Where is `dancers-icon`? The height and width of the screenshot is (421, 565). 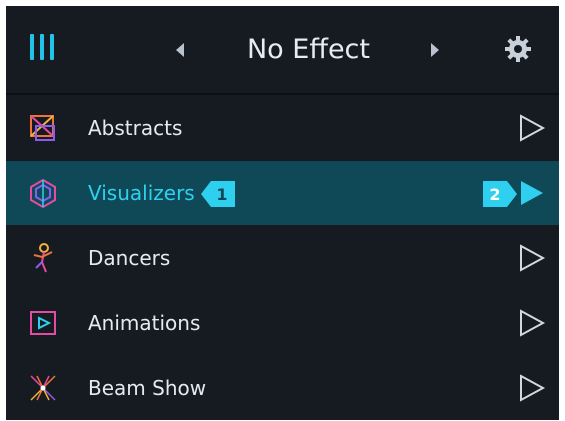
dancers-icon is located at coordinates (43, 258).